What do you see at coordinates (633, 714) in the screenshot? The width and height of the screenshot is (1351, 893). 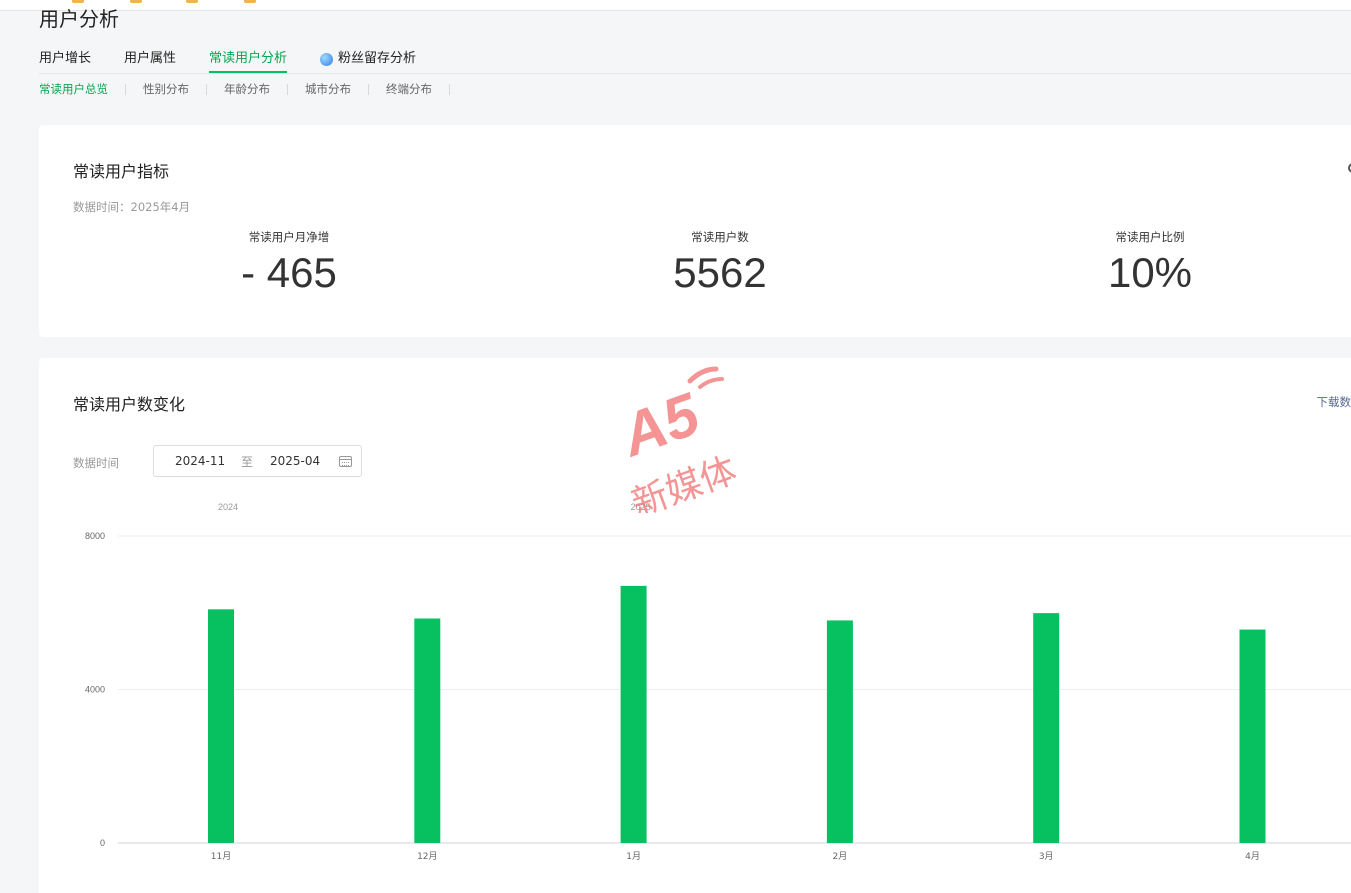 I see `bar-1月` at bounding box center [633, 714].